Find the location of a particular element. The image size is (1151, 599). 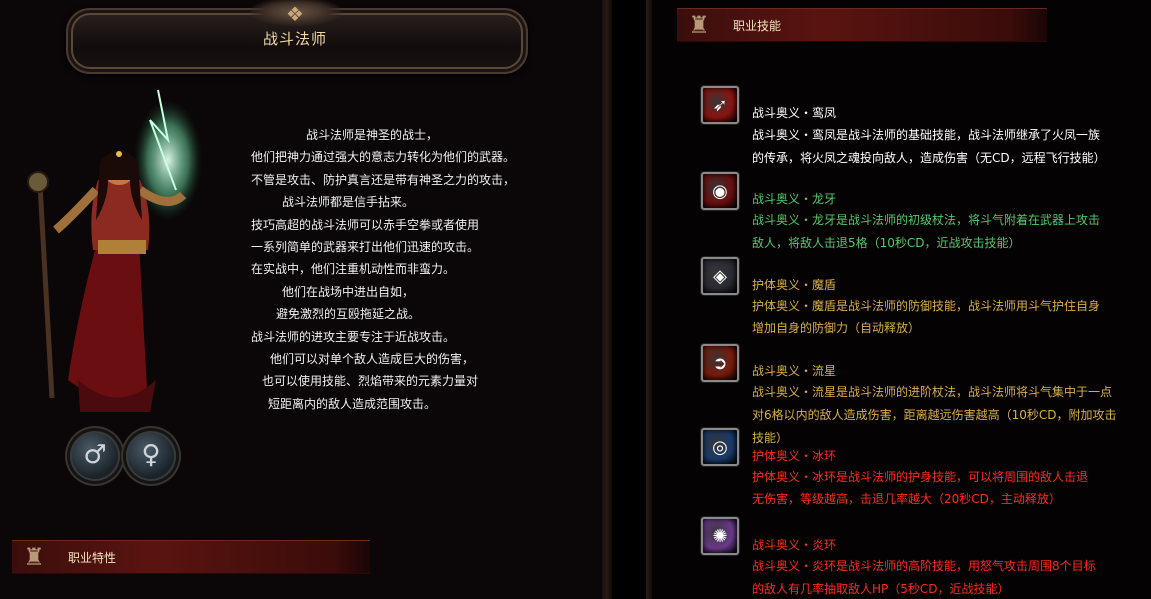

skill-description-line: 战斗奥义・鸾凤是战斗法师的基础技能，战斗法师继承了火凤一族 is located at coordinates (926, 135).